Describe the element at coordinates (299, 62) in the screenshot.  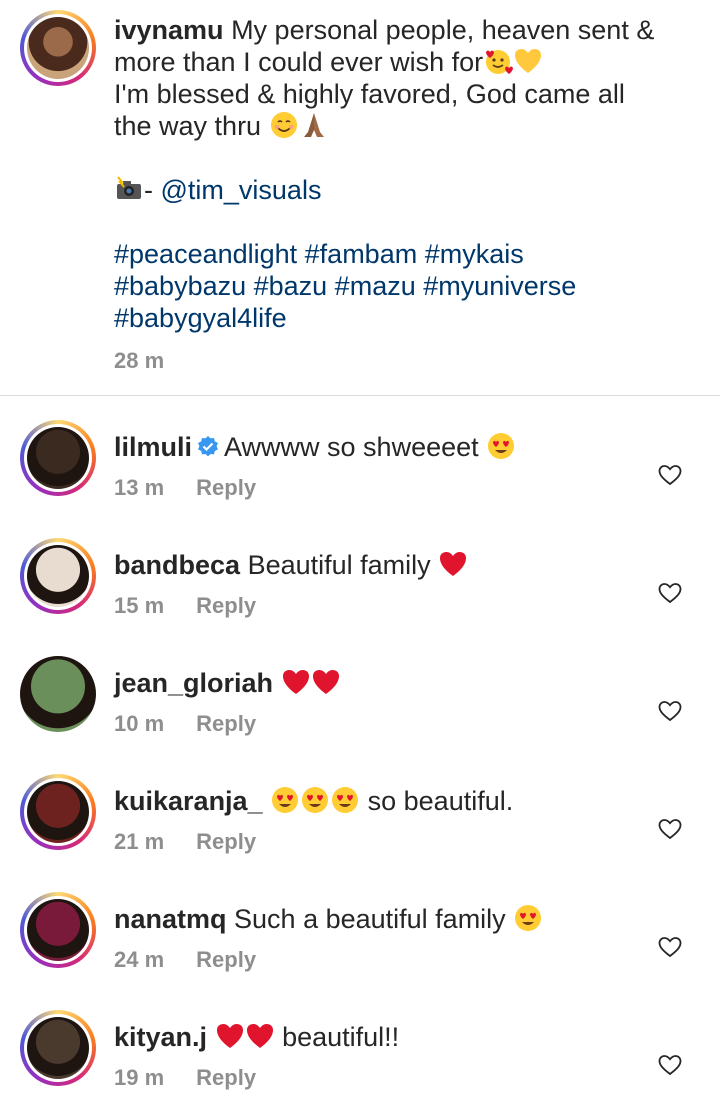
I see `caption-line-2: more than I could ever wish for` at that location.